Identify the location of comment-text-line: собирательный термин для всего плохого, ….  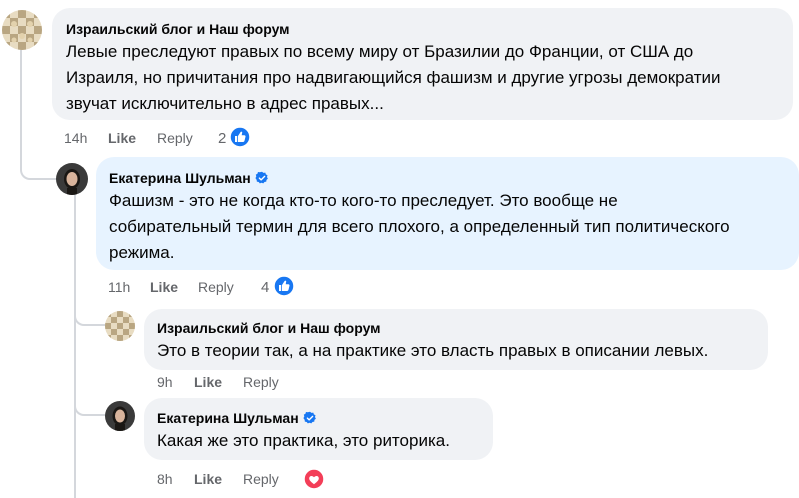
(419, 226).